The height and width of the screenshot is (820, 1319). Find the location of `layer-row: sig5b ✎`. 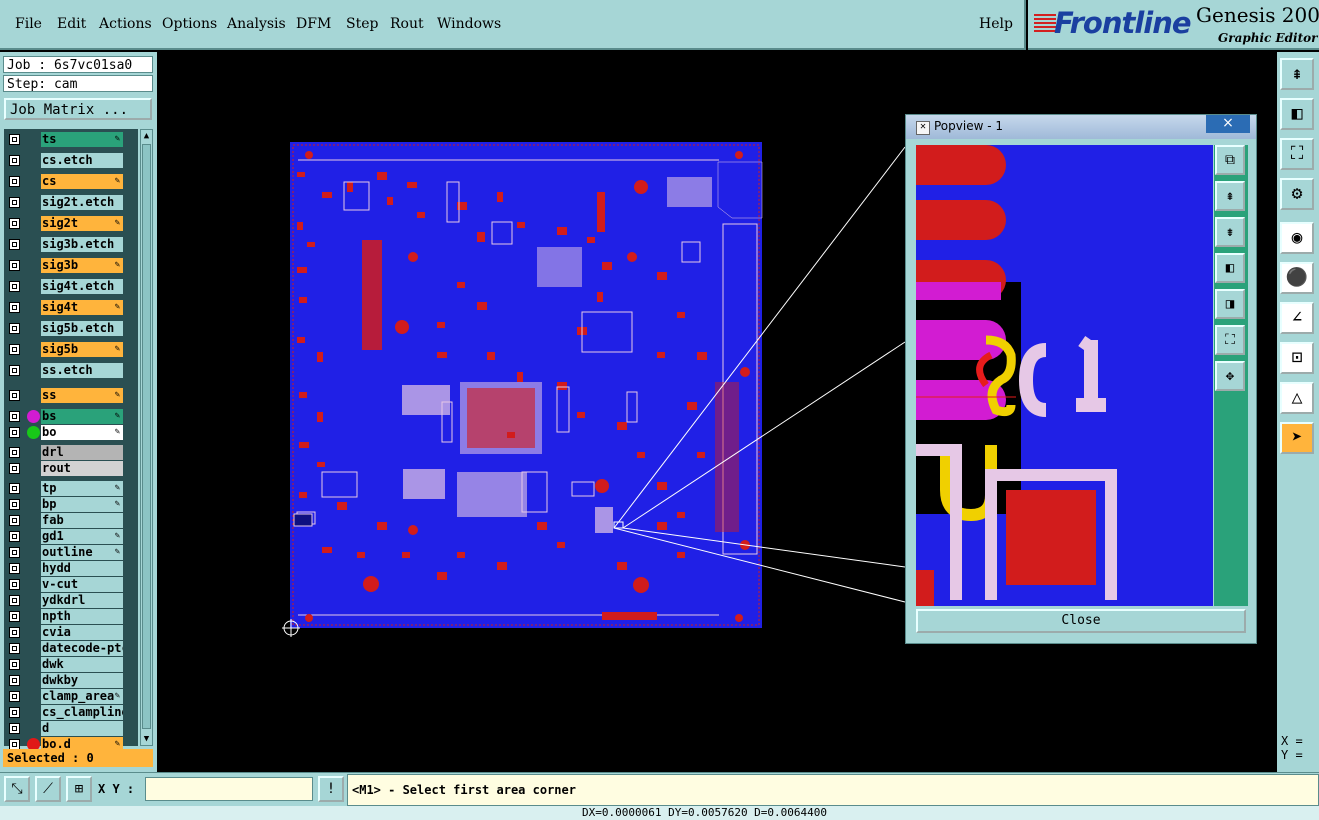

layer-row: sig5b ✎ is located at coordinates (71, 349).